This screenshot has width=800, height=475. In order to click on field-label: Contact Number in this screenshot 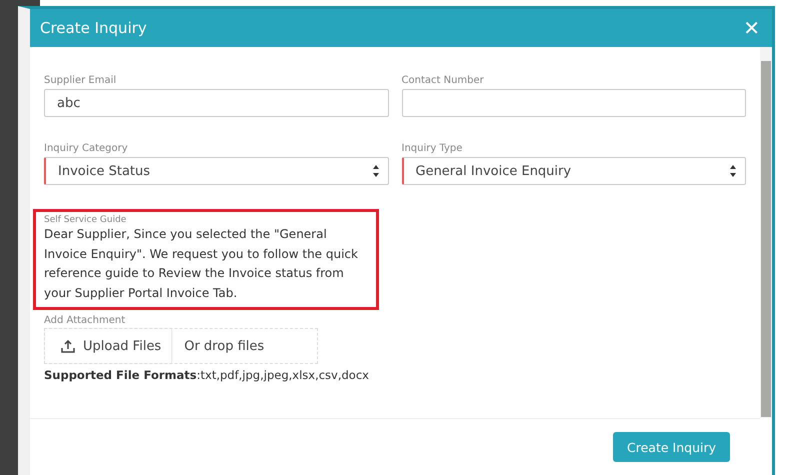, I will do `click(443, 80)`.